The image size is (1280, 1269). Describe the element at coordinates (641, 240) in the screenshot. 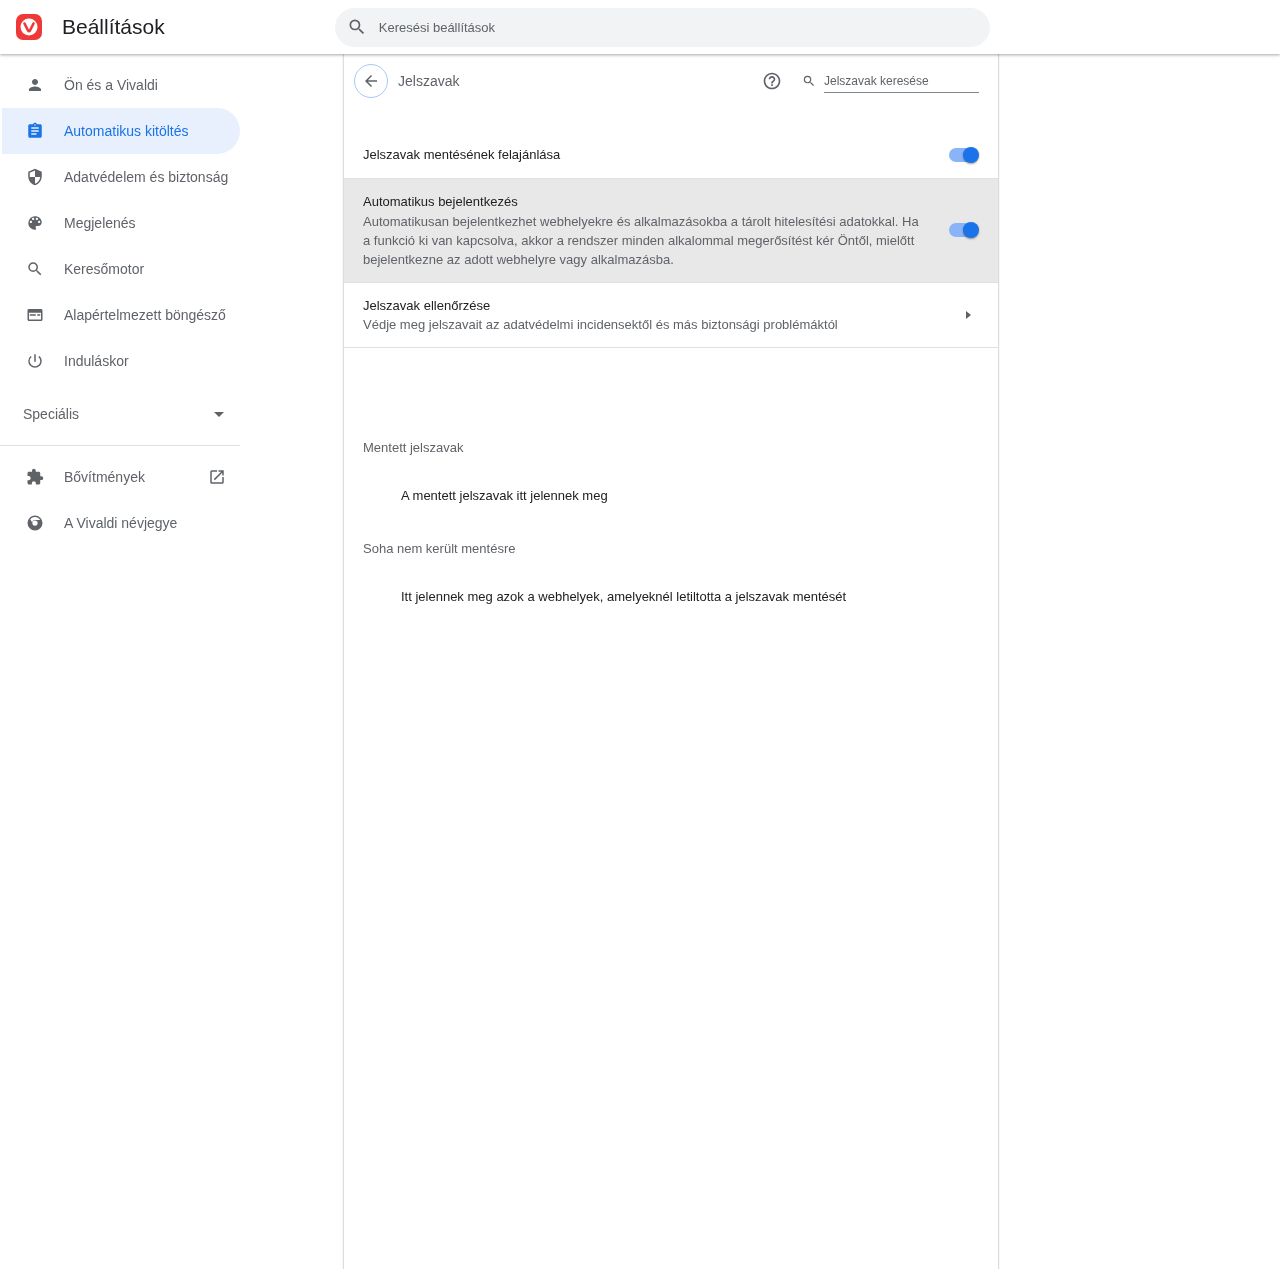

I see `setting-description: Automatikusan bejelentkezhet webhelyekre és alkalmazásokba a tárolt hitelesítési adatokkal. Ha a funkció ki van kapcsolva, akkor a rendszer minden alkalommal megerősítést kér Öntől, mielőtt bejelentkezne az adott webhelyre vagy alkalmazásba.` at that location.